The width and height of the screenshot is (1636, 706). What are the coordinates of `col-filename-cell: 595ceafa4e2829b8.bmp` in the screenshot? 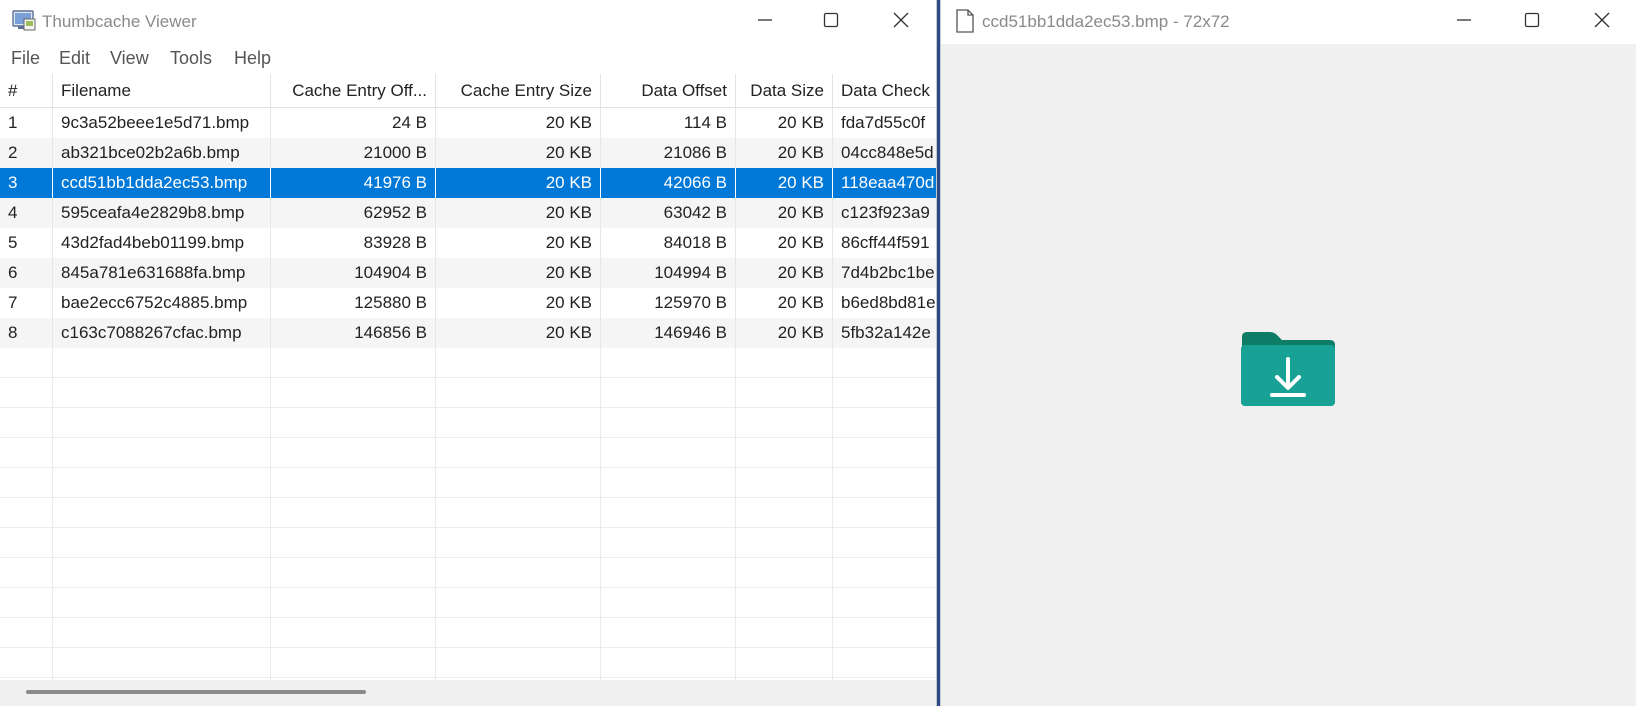 It's located at (162, 213).